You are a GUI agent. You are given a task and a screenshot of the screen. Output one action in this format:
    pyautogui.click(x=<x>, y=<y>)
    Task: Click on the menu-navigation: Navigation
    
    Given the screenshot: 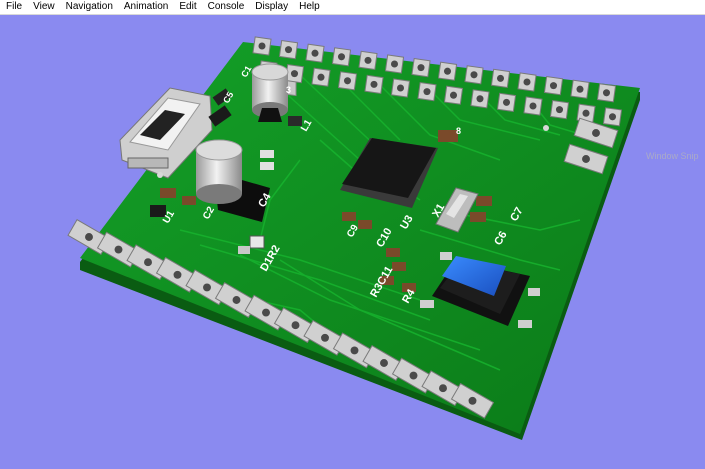 What is the action you would take?
    pyautogui.click(x=89, y=7)
    